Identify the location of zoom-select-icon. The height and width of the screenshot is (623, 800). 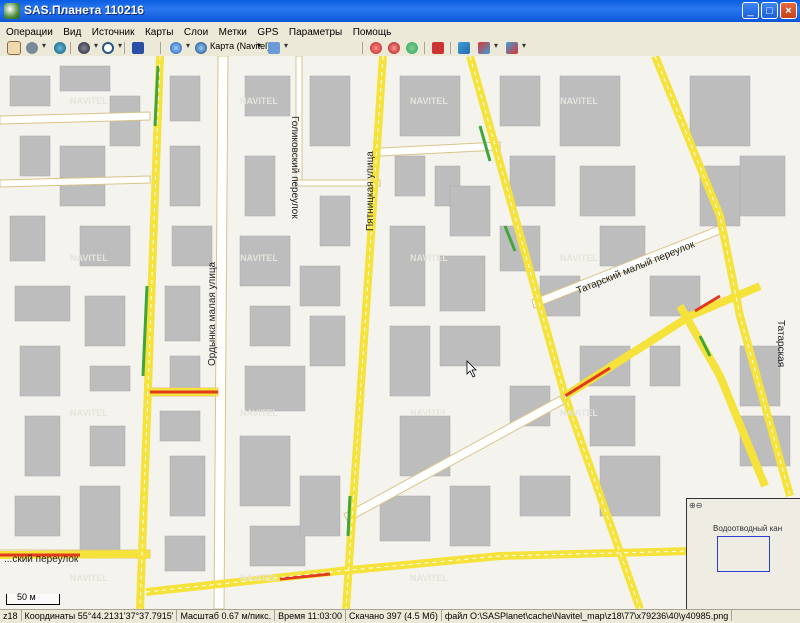
(35, 47).